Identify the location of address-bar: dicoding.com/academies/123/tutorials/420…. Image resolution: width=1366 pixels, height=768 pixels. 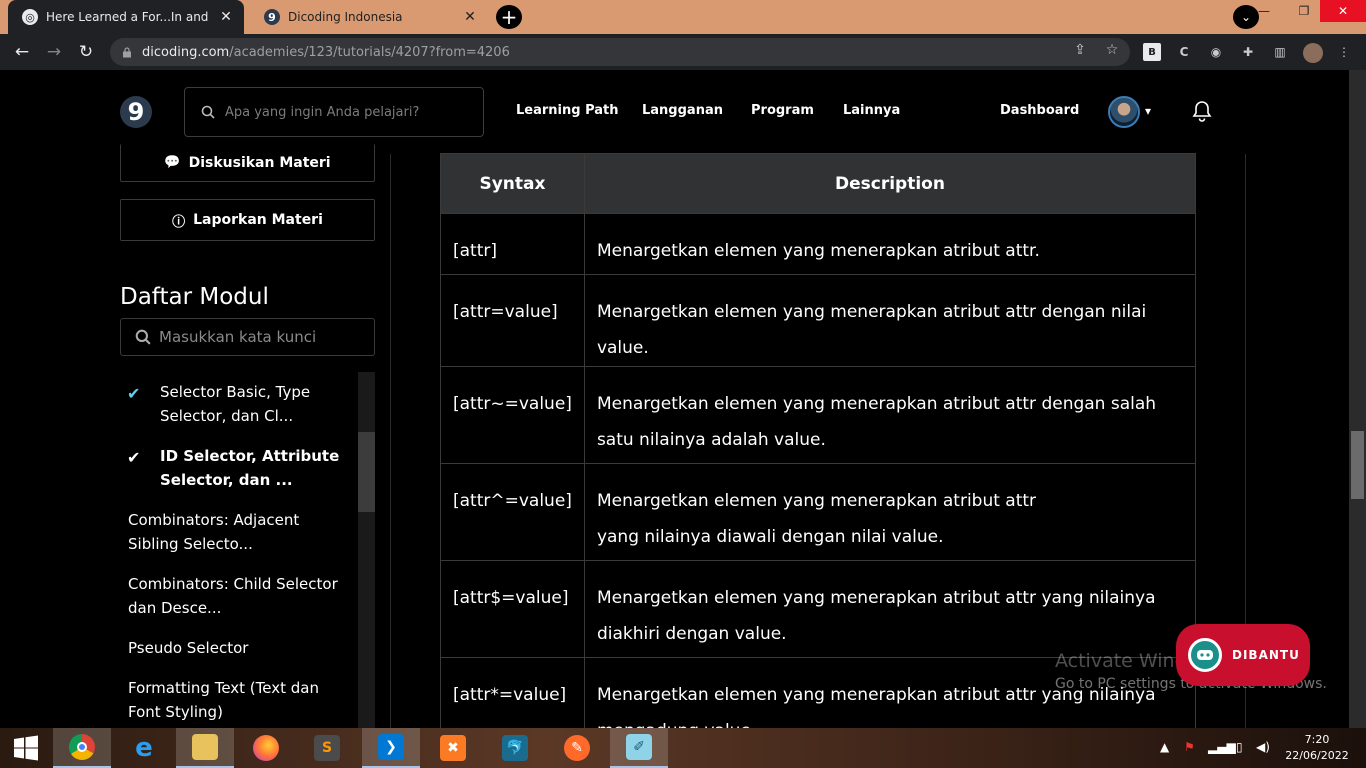
(620, 52).